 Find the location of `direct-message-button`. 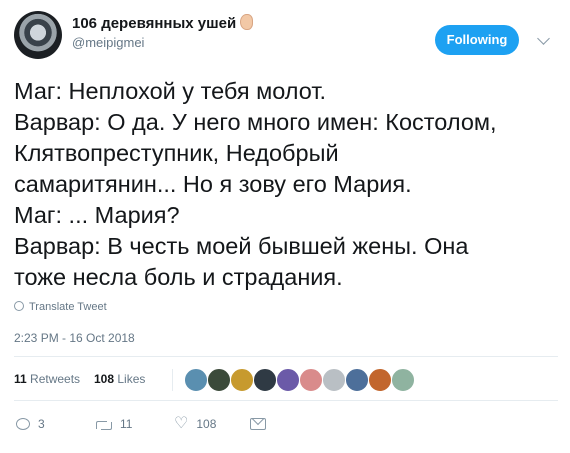

direct-message-button is located at coordinates (258, 424).